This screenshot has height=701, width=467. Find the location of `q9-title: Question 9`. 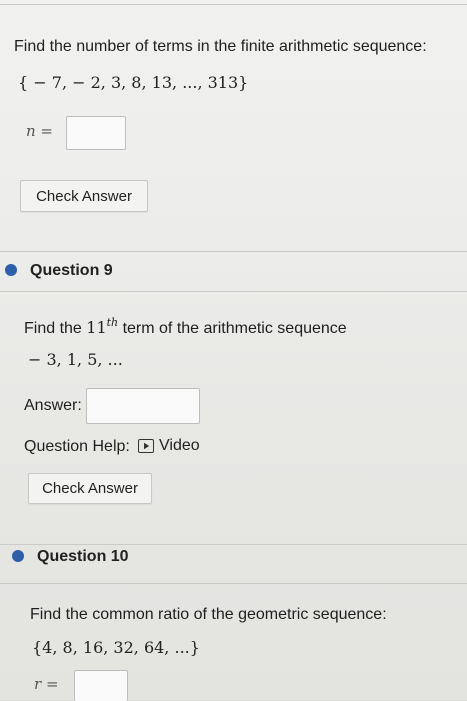

q9-title: Question 9 is located at coordinates (71, 271).